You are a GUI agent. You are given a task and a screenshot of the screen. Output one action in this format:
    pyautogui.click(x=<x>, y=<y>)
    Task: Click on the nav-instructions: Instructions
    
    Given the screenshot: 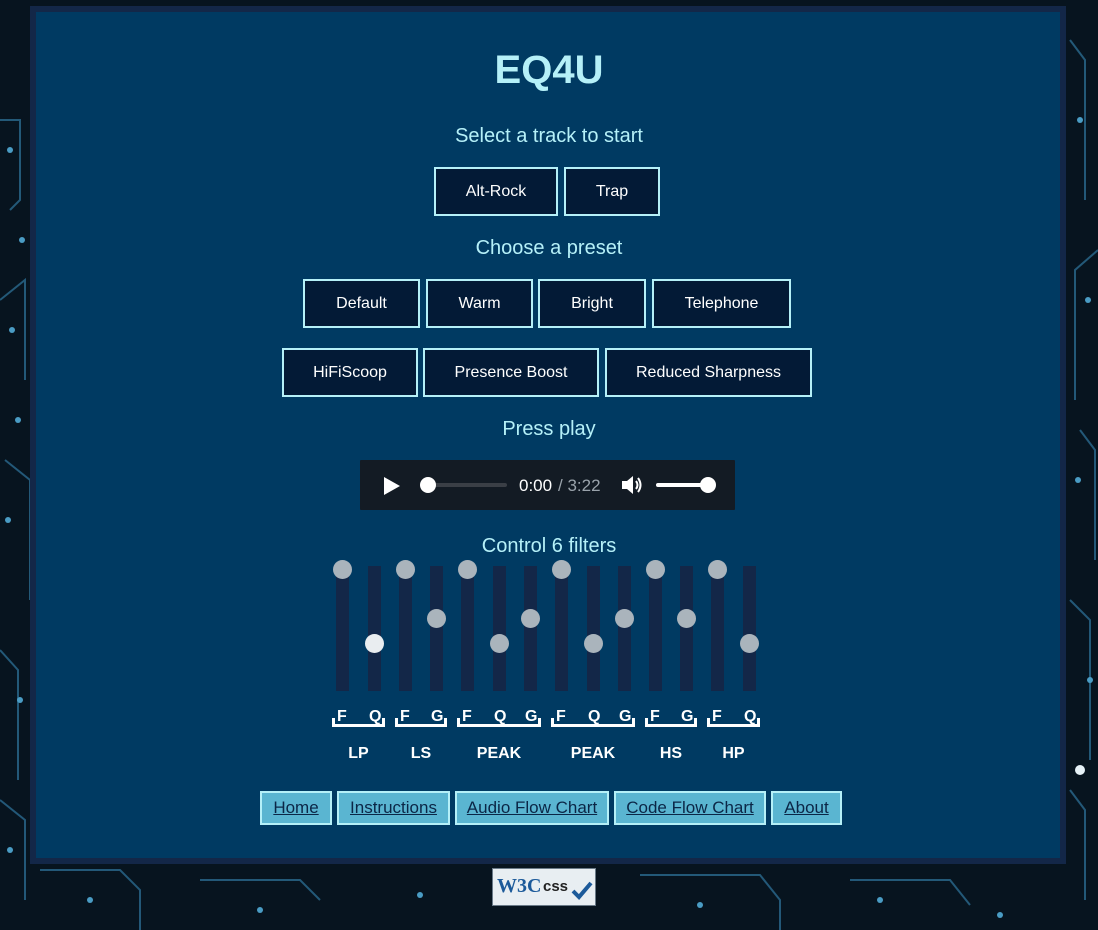 What is the action you would take?
    pyautogui.click(x=393, y=808)
    